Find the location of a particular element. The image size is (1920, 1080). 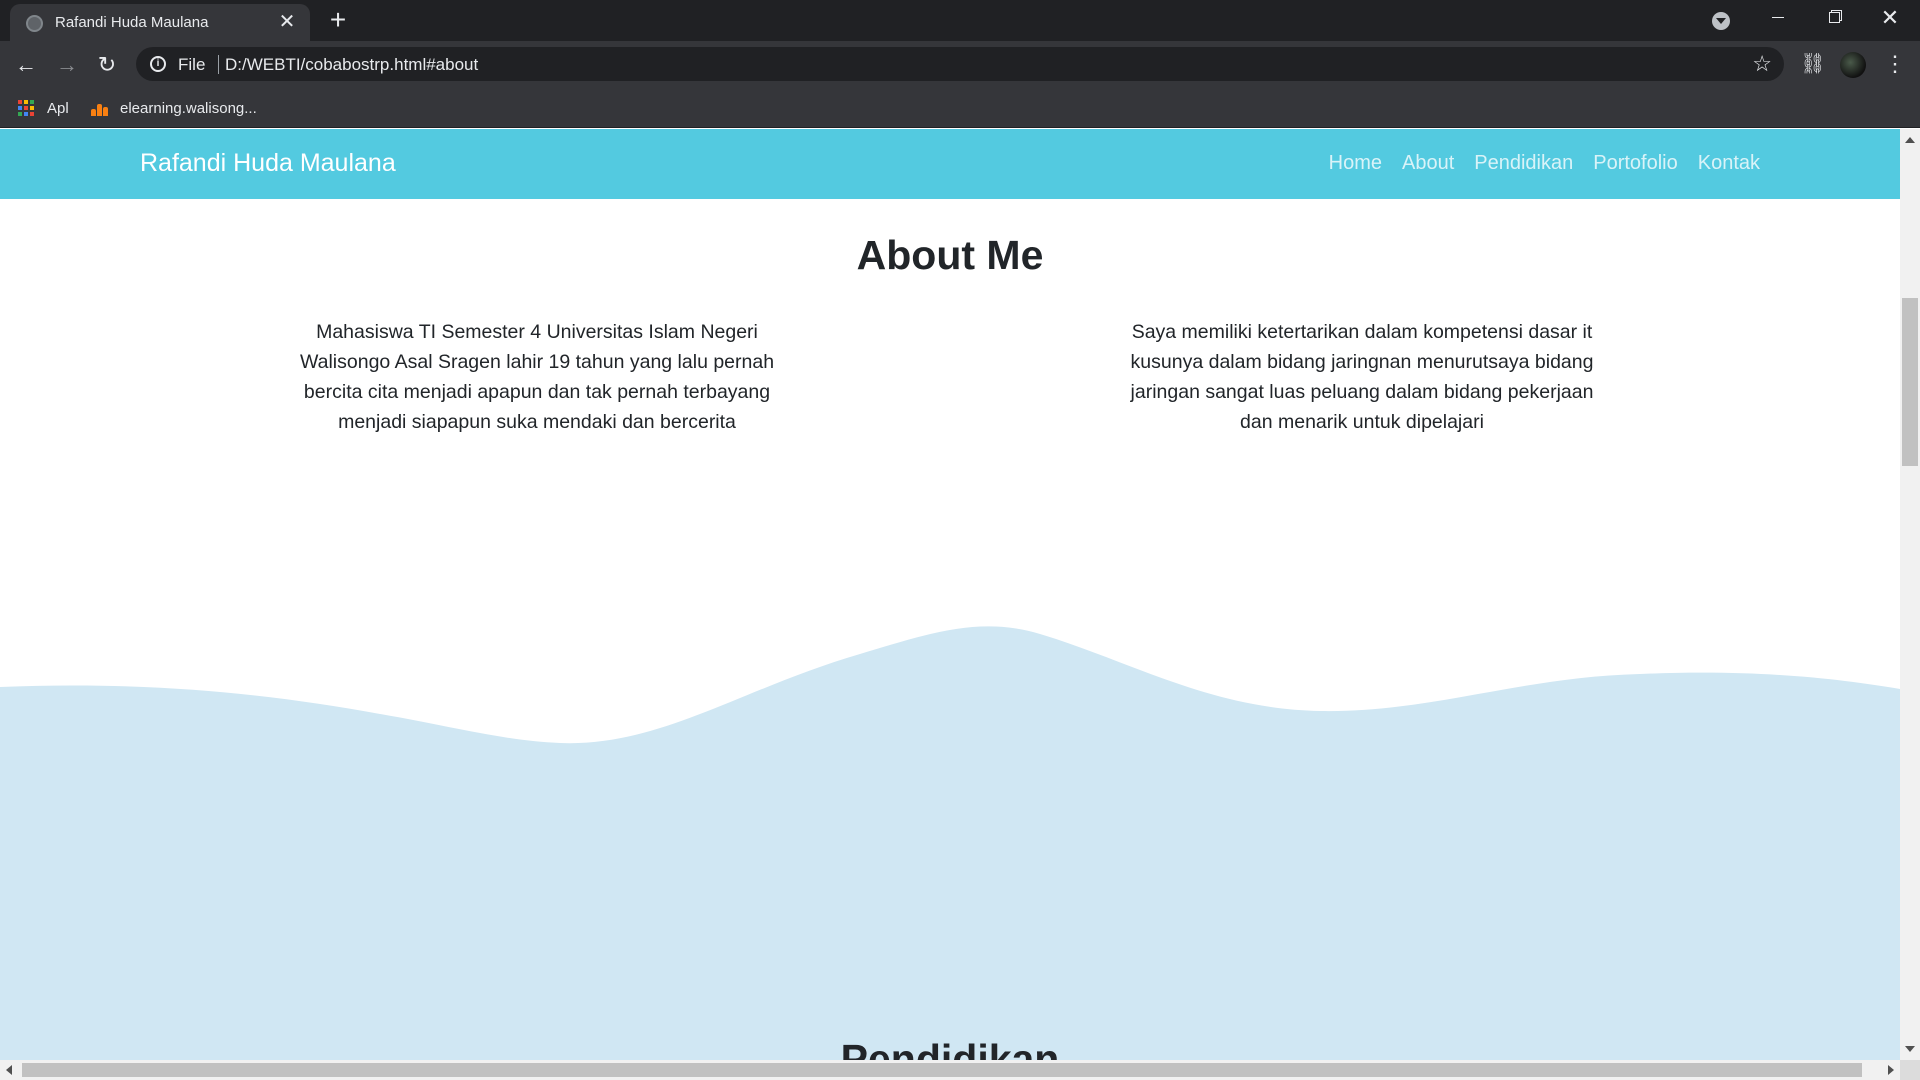

forward-arrow-icon: → is located at coordinates (67, 65).